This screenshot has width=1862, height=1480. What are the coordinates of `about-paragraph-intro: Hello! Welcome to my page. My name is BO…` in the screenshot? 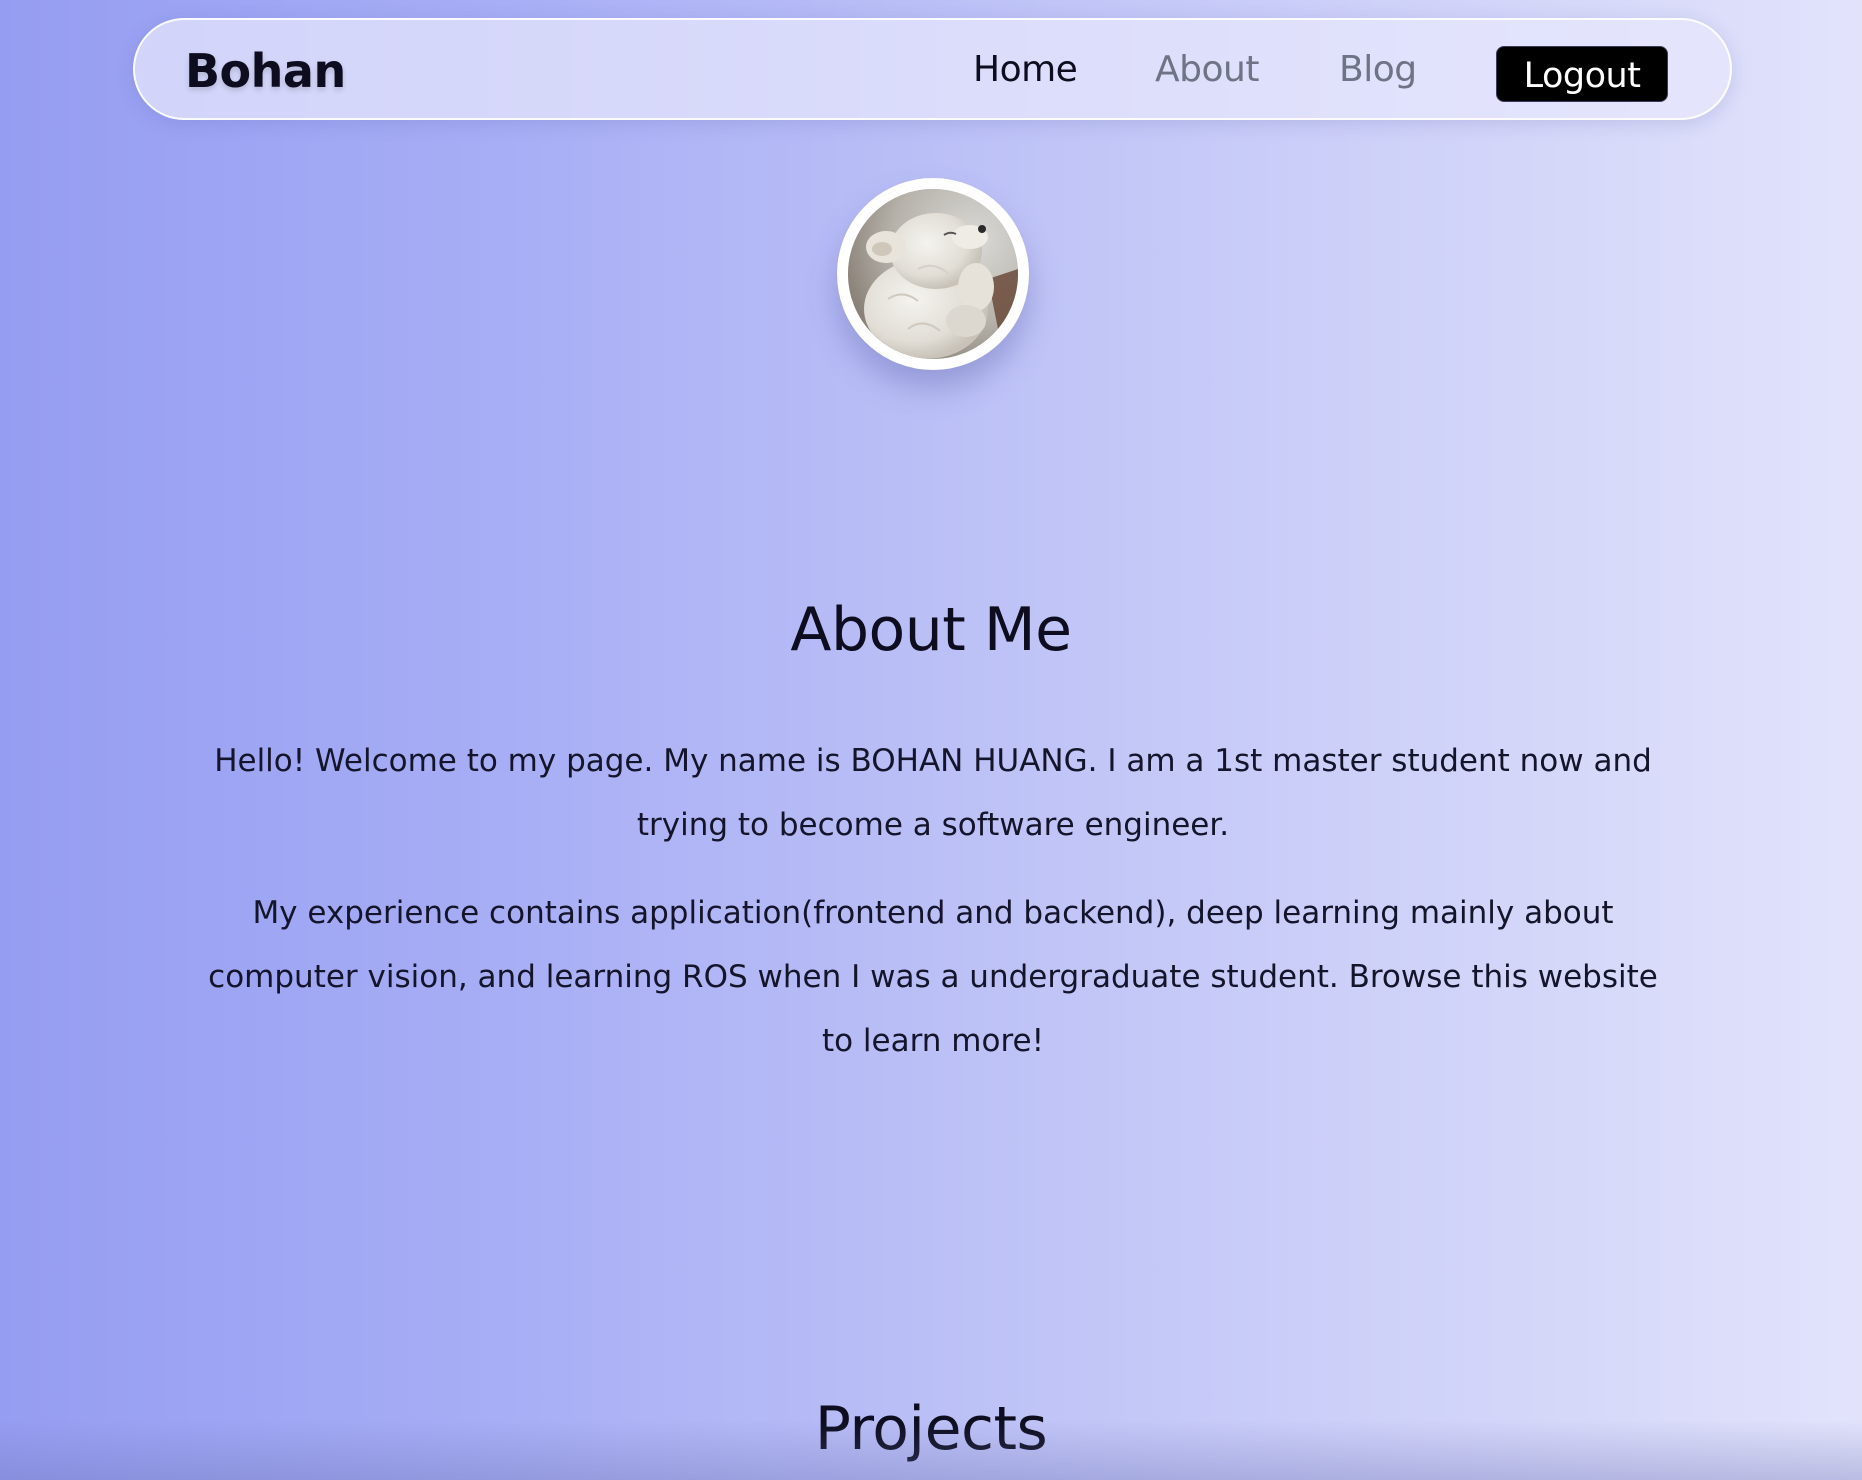 It's located at (933, 793).